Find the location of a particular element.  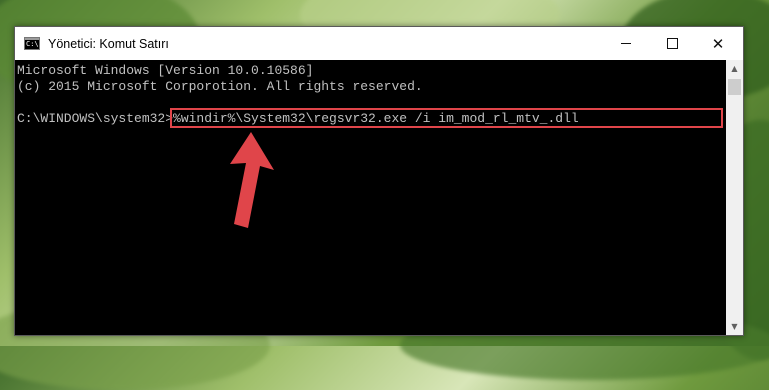

minimize-button is located at coordinates (626, 43).